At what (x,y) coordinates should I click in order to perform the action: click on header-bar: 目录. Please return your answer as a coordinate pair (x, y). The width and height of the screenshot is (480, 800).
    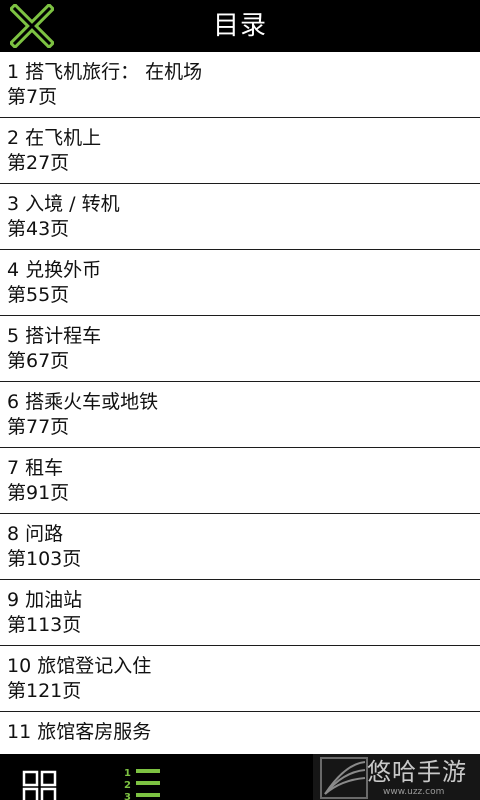
    Looking at the image, I should click on (240, 26).